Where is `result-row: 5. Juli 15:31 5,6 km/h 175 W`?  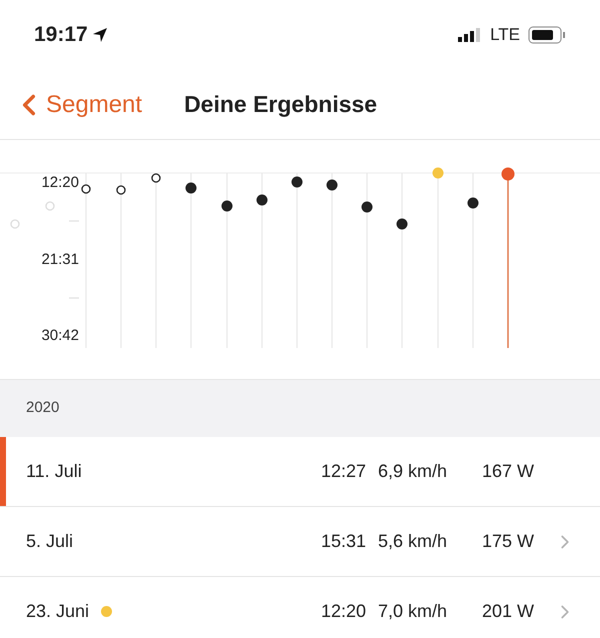 result-row: 5. Juli 15:31 5,6 km/h 175 W is located at coordinates (300, 542).